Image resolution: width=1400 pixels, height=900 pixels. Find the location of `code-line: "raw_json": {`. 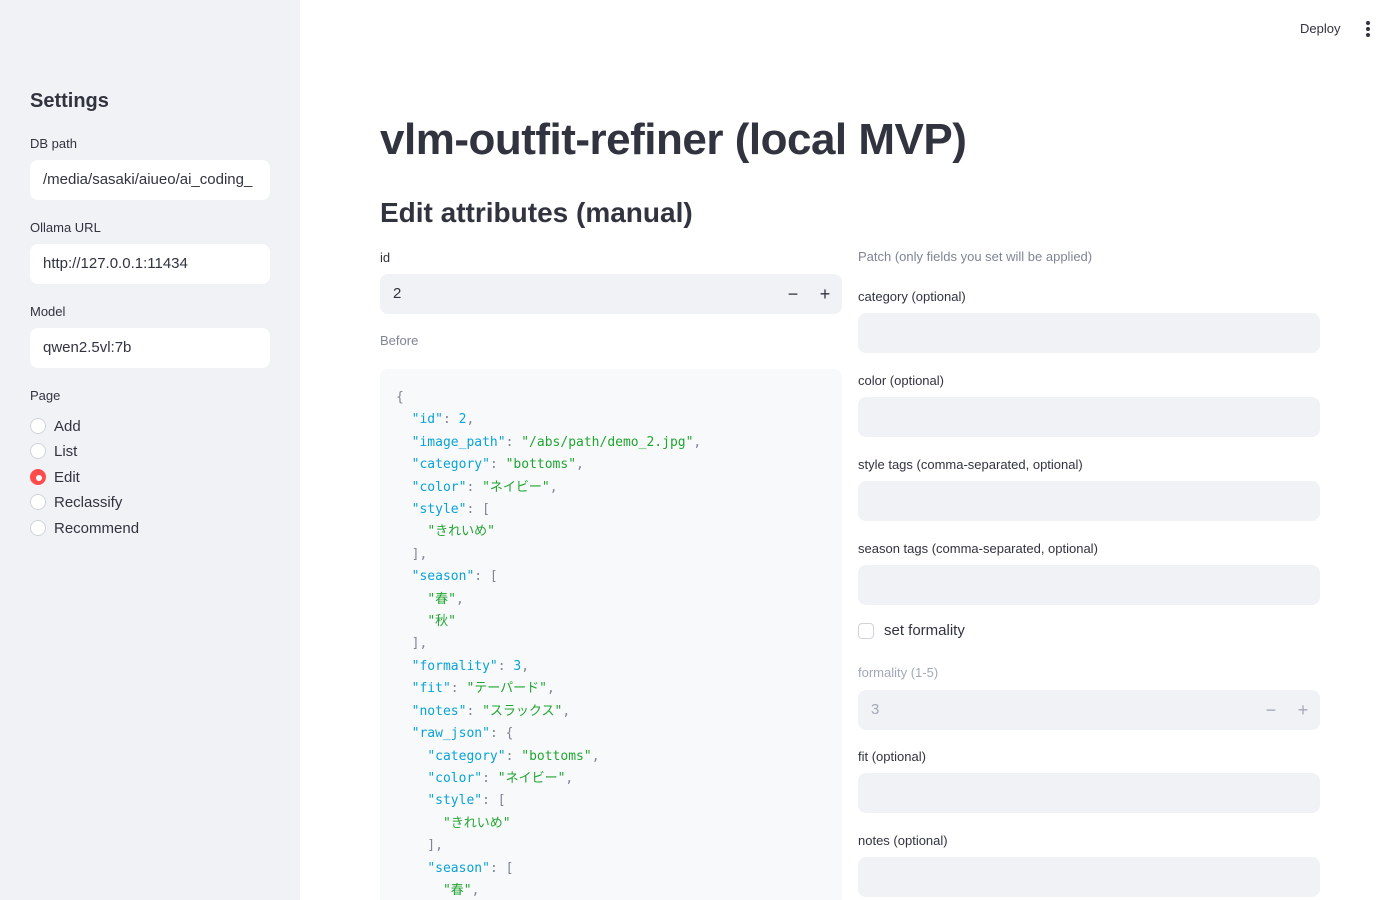

code-line: "raw_json": { is located at coordinates (462, 734).